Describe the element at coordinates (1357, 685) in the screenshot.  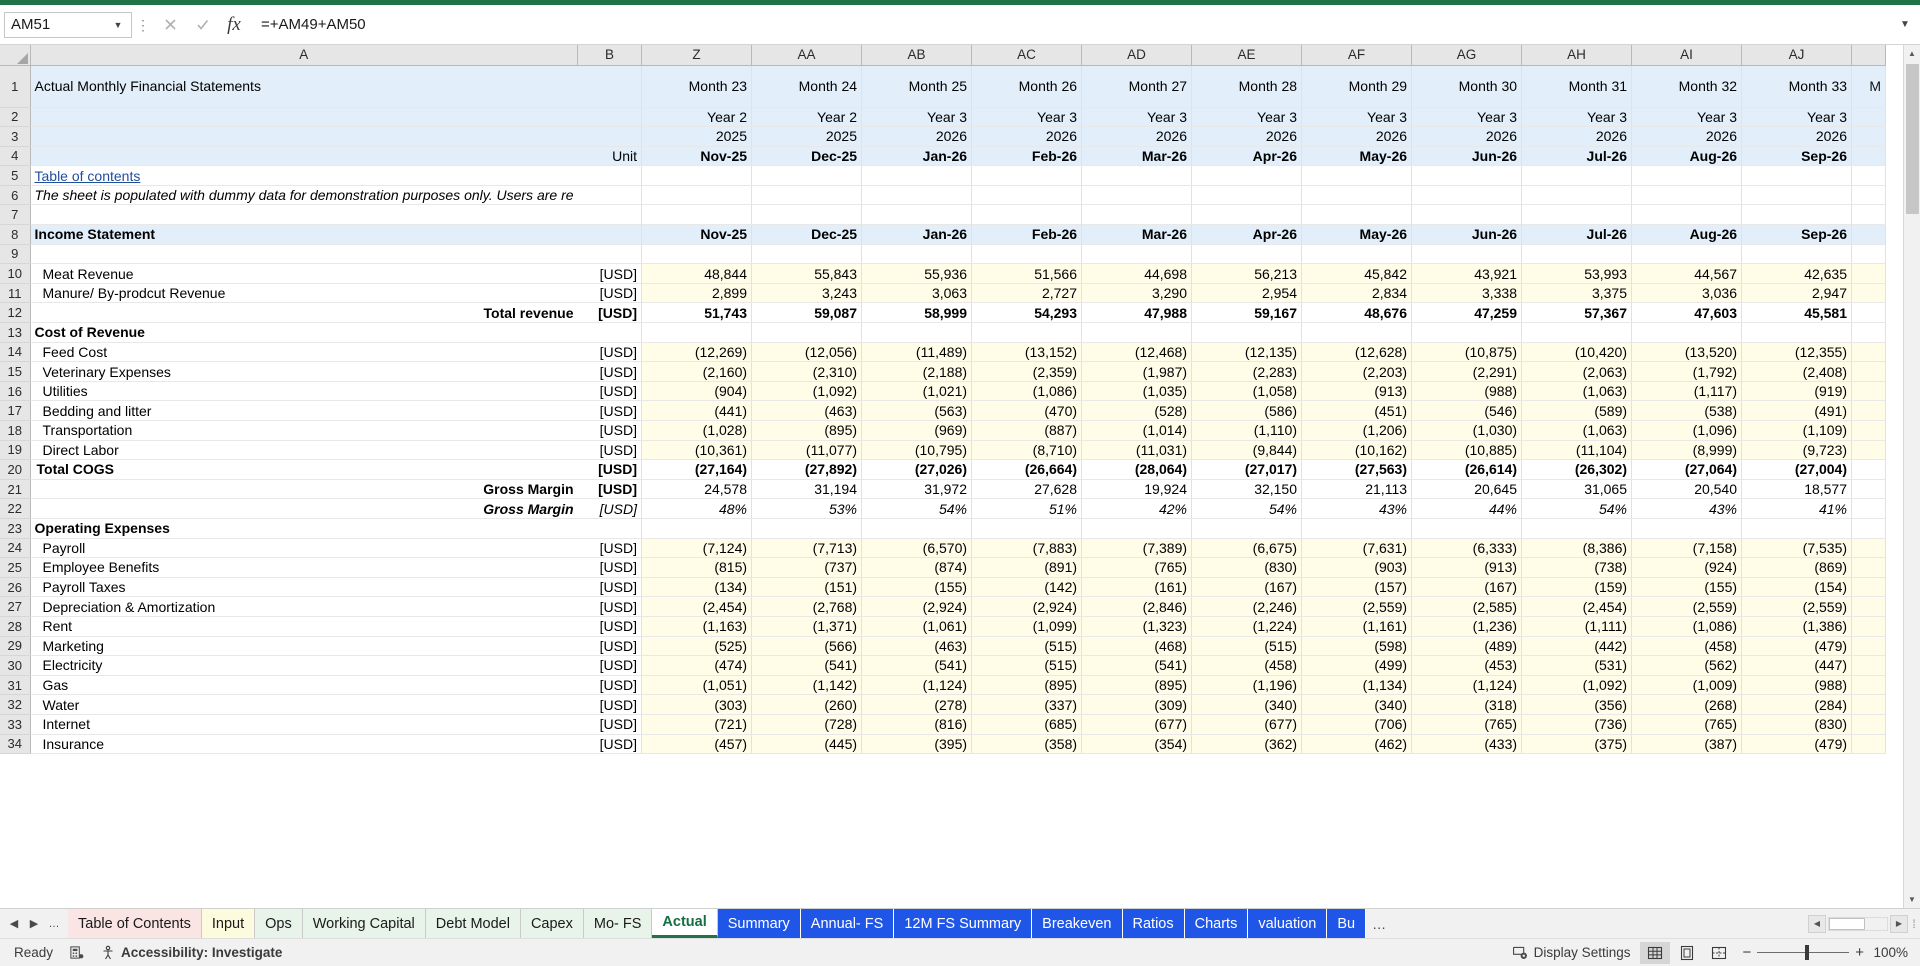
I see `value-r31-May-26: (1,134)` at that location.